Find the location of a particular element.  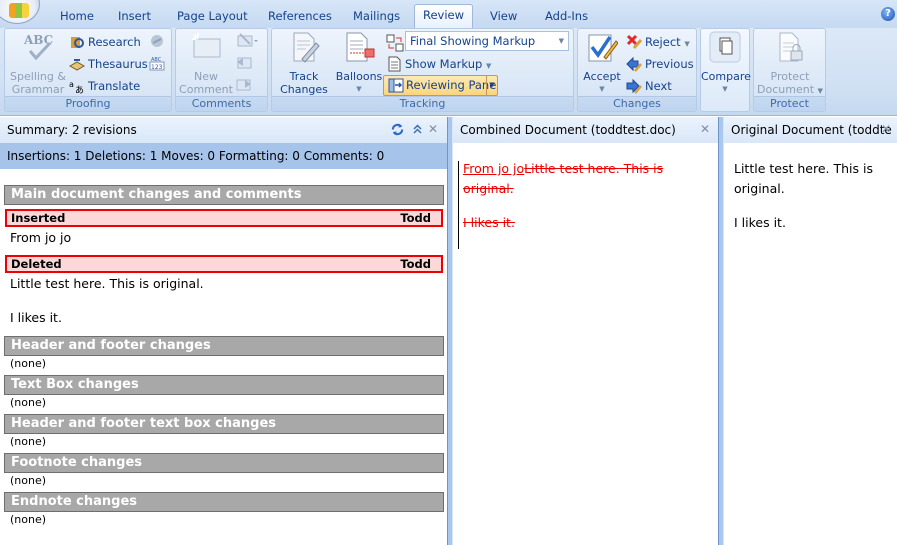

delete-comment-icon is located at coordinates (248, 41).